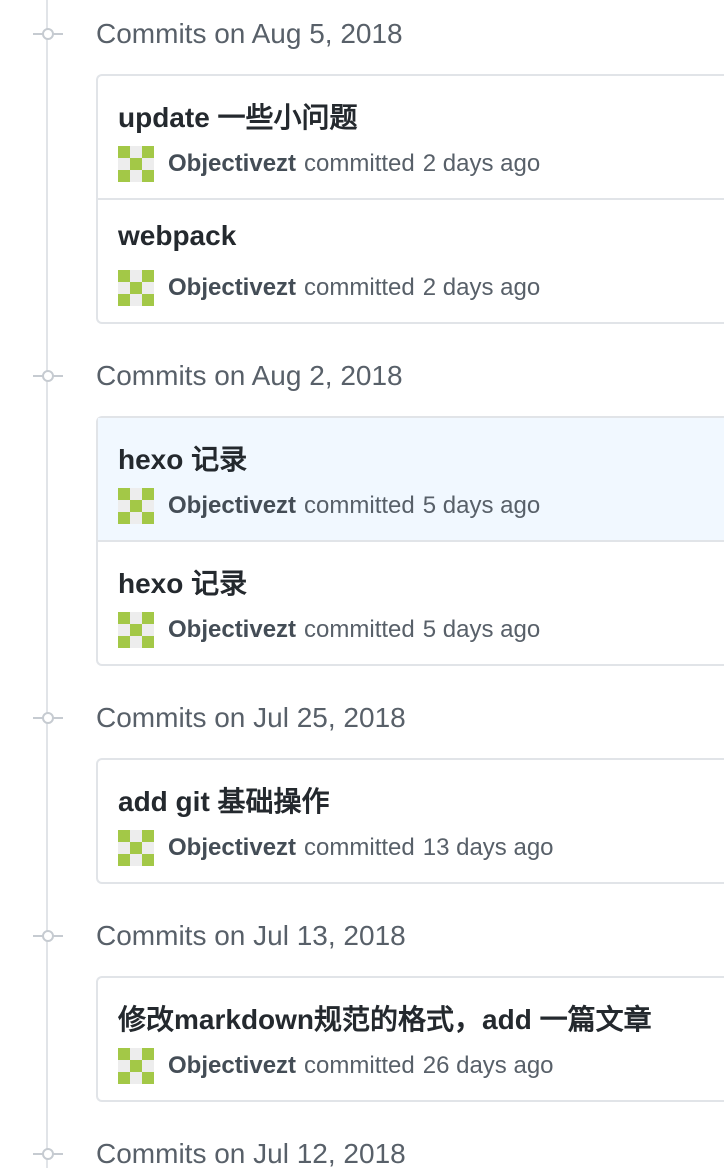 Image resolution: width=724 pixels, height=1168 pixels. What do you see at coordinates (249, 33) in the screenshot?
I see `commit-group-date: Commits on Aug 5, 2018` at bounding box center [249, 33].